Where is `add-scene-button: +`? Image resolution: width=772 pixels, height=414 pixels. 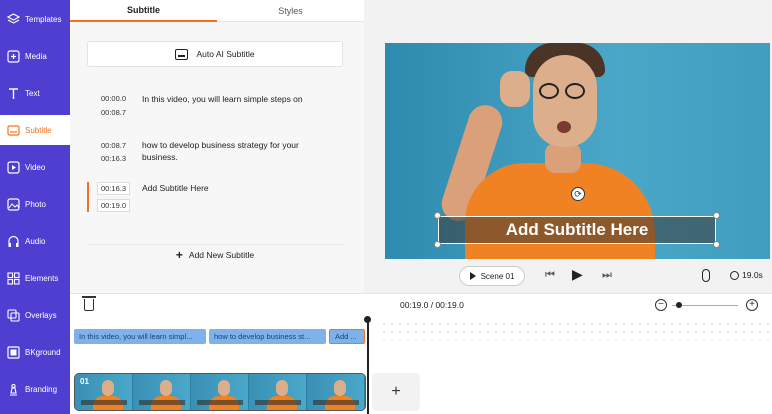
add-scene-button: + is located at coordinates (396, 392).